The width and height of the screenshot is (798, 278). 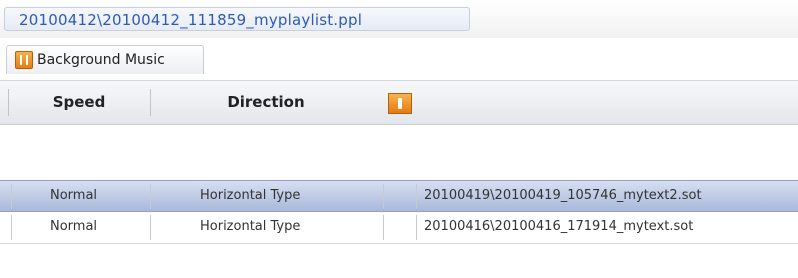 I want to click on tab-background-music: Background Music, so click(x=105, y=59).